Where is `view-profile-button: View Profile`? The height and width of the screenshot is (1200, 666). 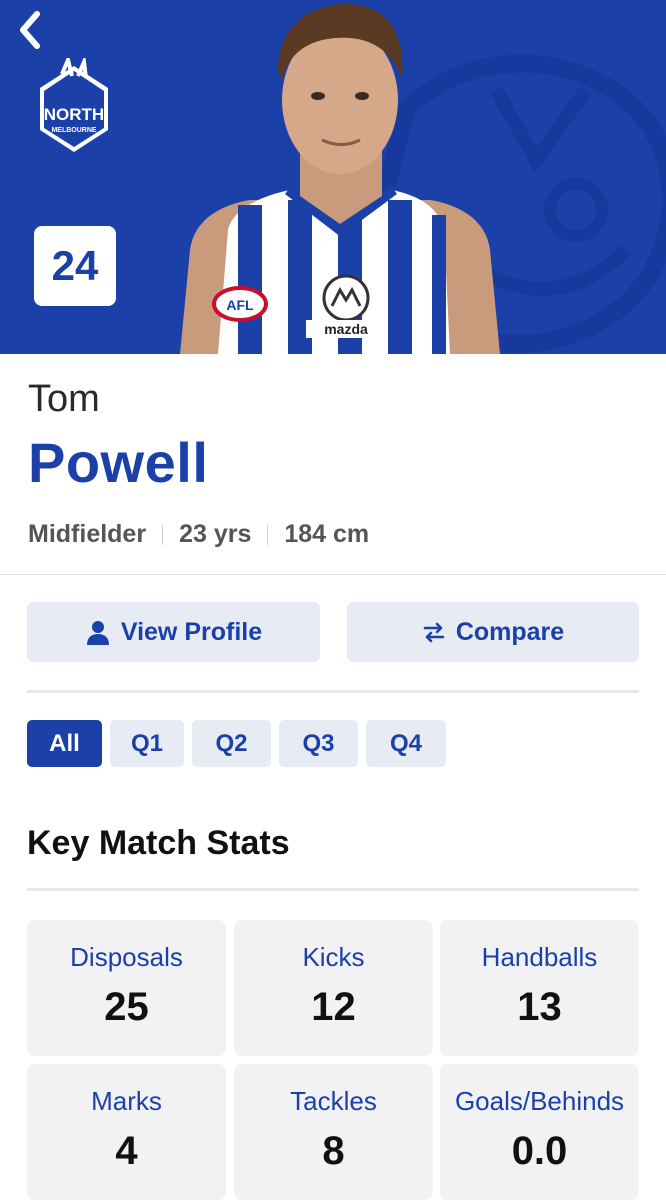 view-profile-button: View Profile is located at coordinates (173, 632).